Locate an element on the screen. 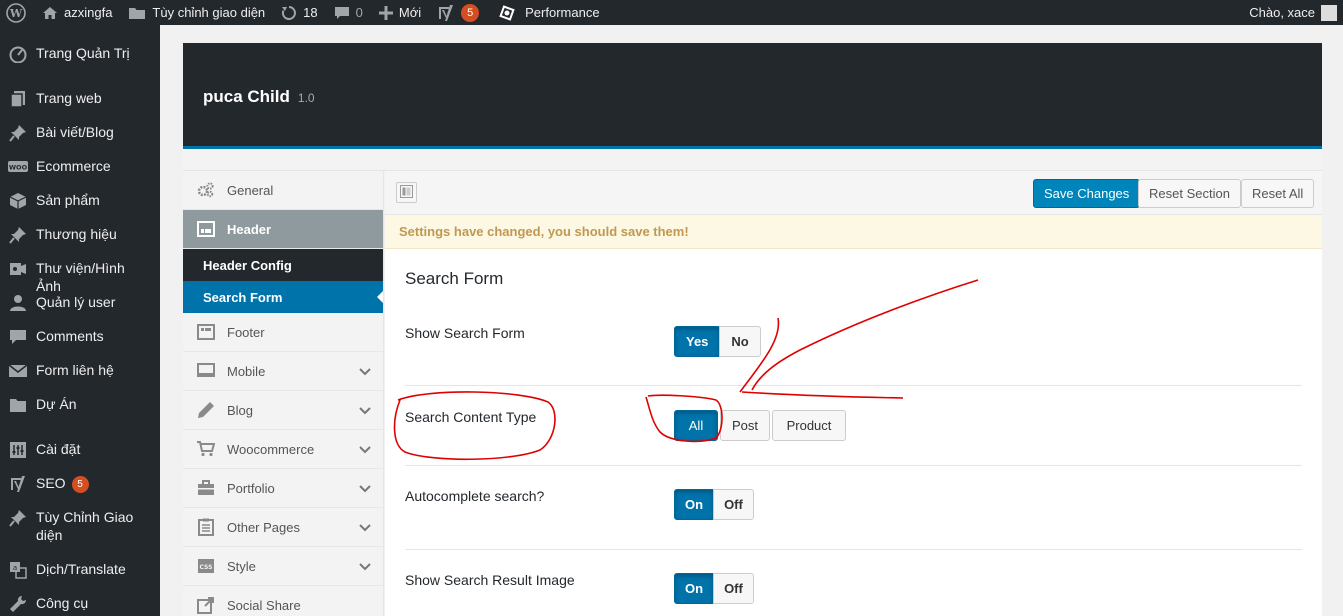 The width and height of the screenshot is (1343, 616). section-footer: Footer is located at coordinates (283, 332).